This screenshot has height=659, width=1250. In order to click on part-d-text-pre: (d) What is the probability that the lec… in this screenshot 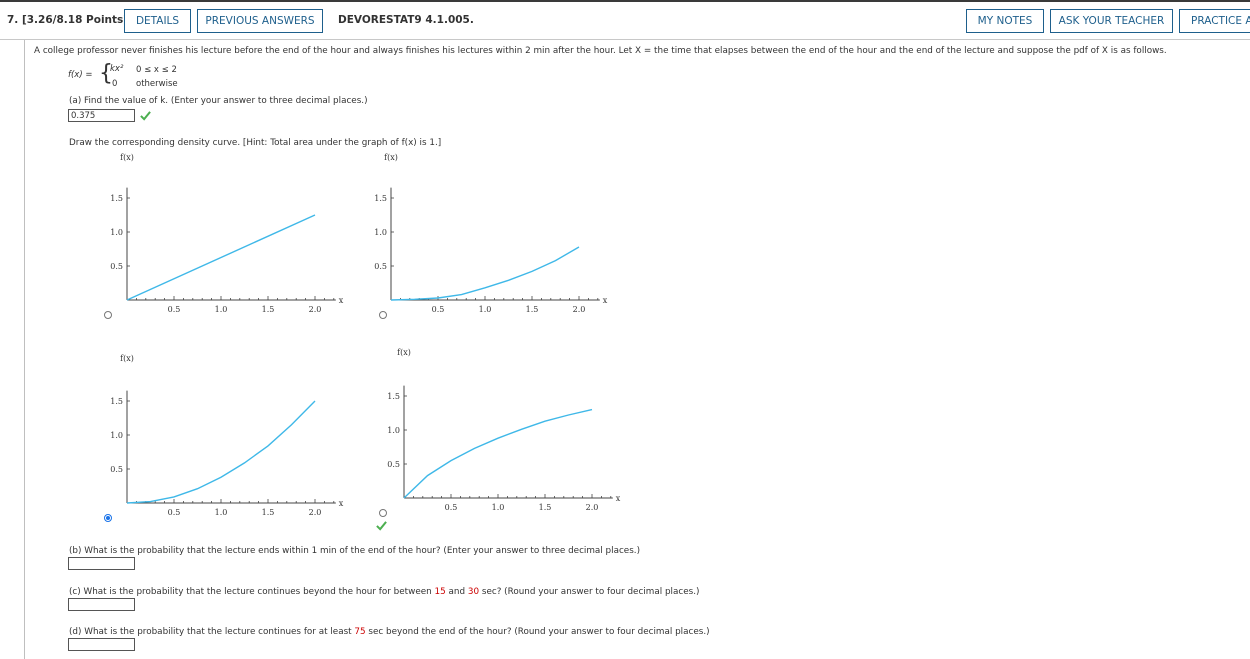, I will do `click(212, 632)`.